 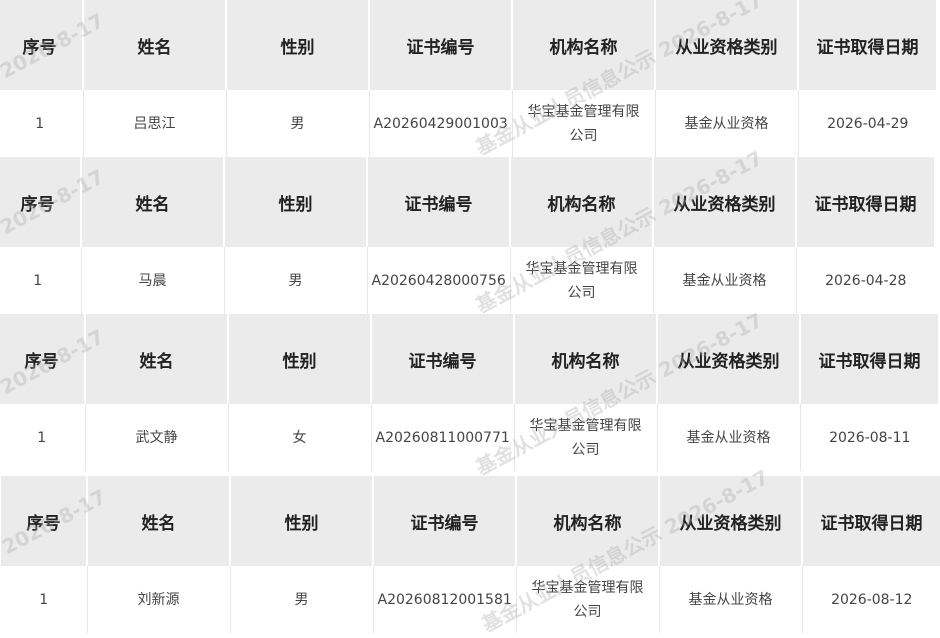 What do you see at coordinates (155, 123) in the screenshot?
I see `cell-name: 吕思江` at bounding box center [155, 123].